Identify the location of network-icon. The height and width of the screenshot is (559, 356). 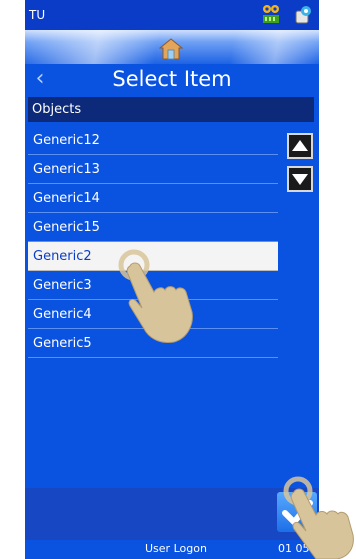
(271, 14).